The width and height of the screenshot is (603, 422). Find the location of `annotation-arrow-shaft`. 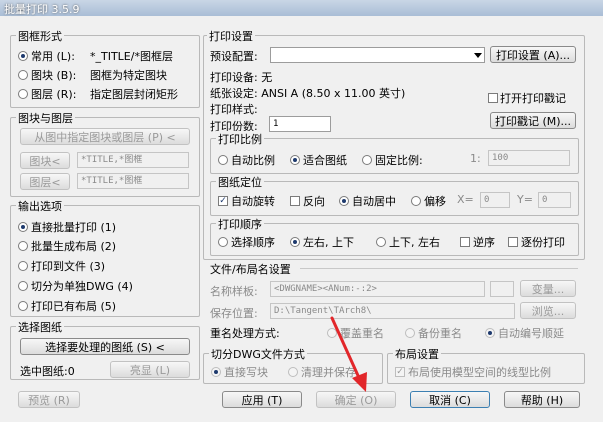

annotation-arrow-shaft is located at coordinates (346, 349).